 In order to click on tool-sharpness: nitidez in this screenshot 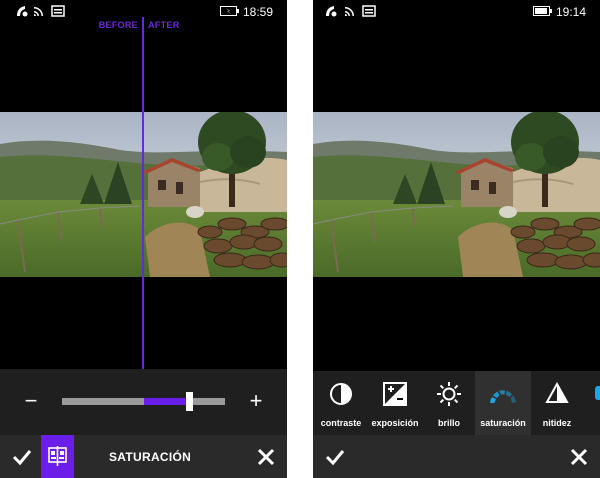, I will do `click(557, 403)`.